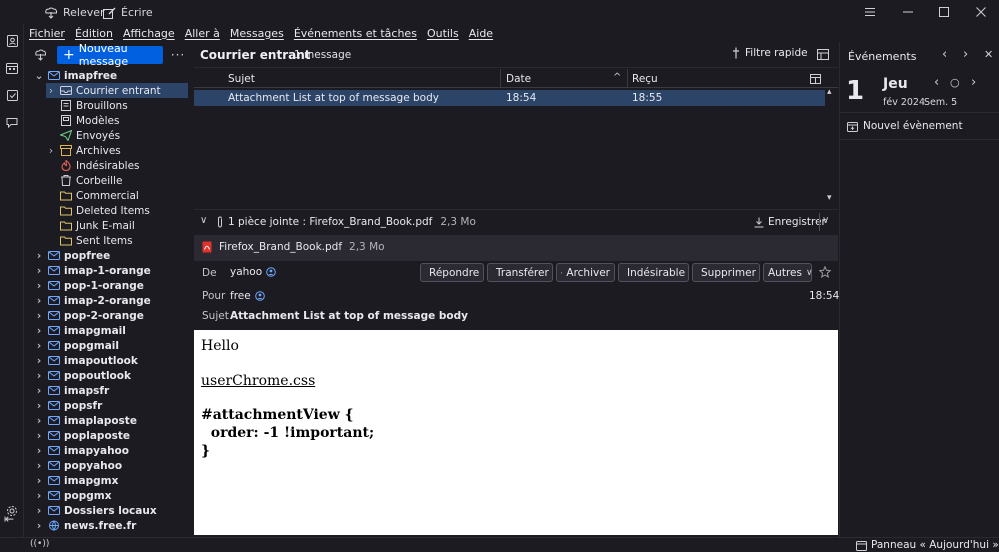 This screenshot has width=999, height=552. What do you see at coordinates (973, 82) in the screenshot?
I see `next-day-icon: ›` at bounding box center [973, 82].